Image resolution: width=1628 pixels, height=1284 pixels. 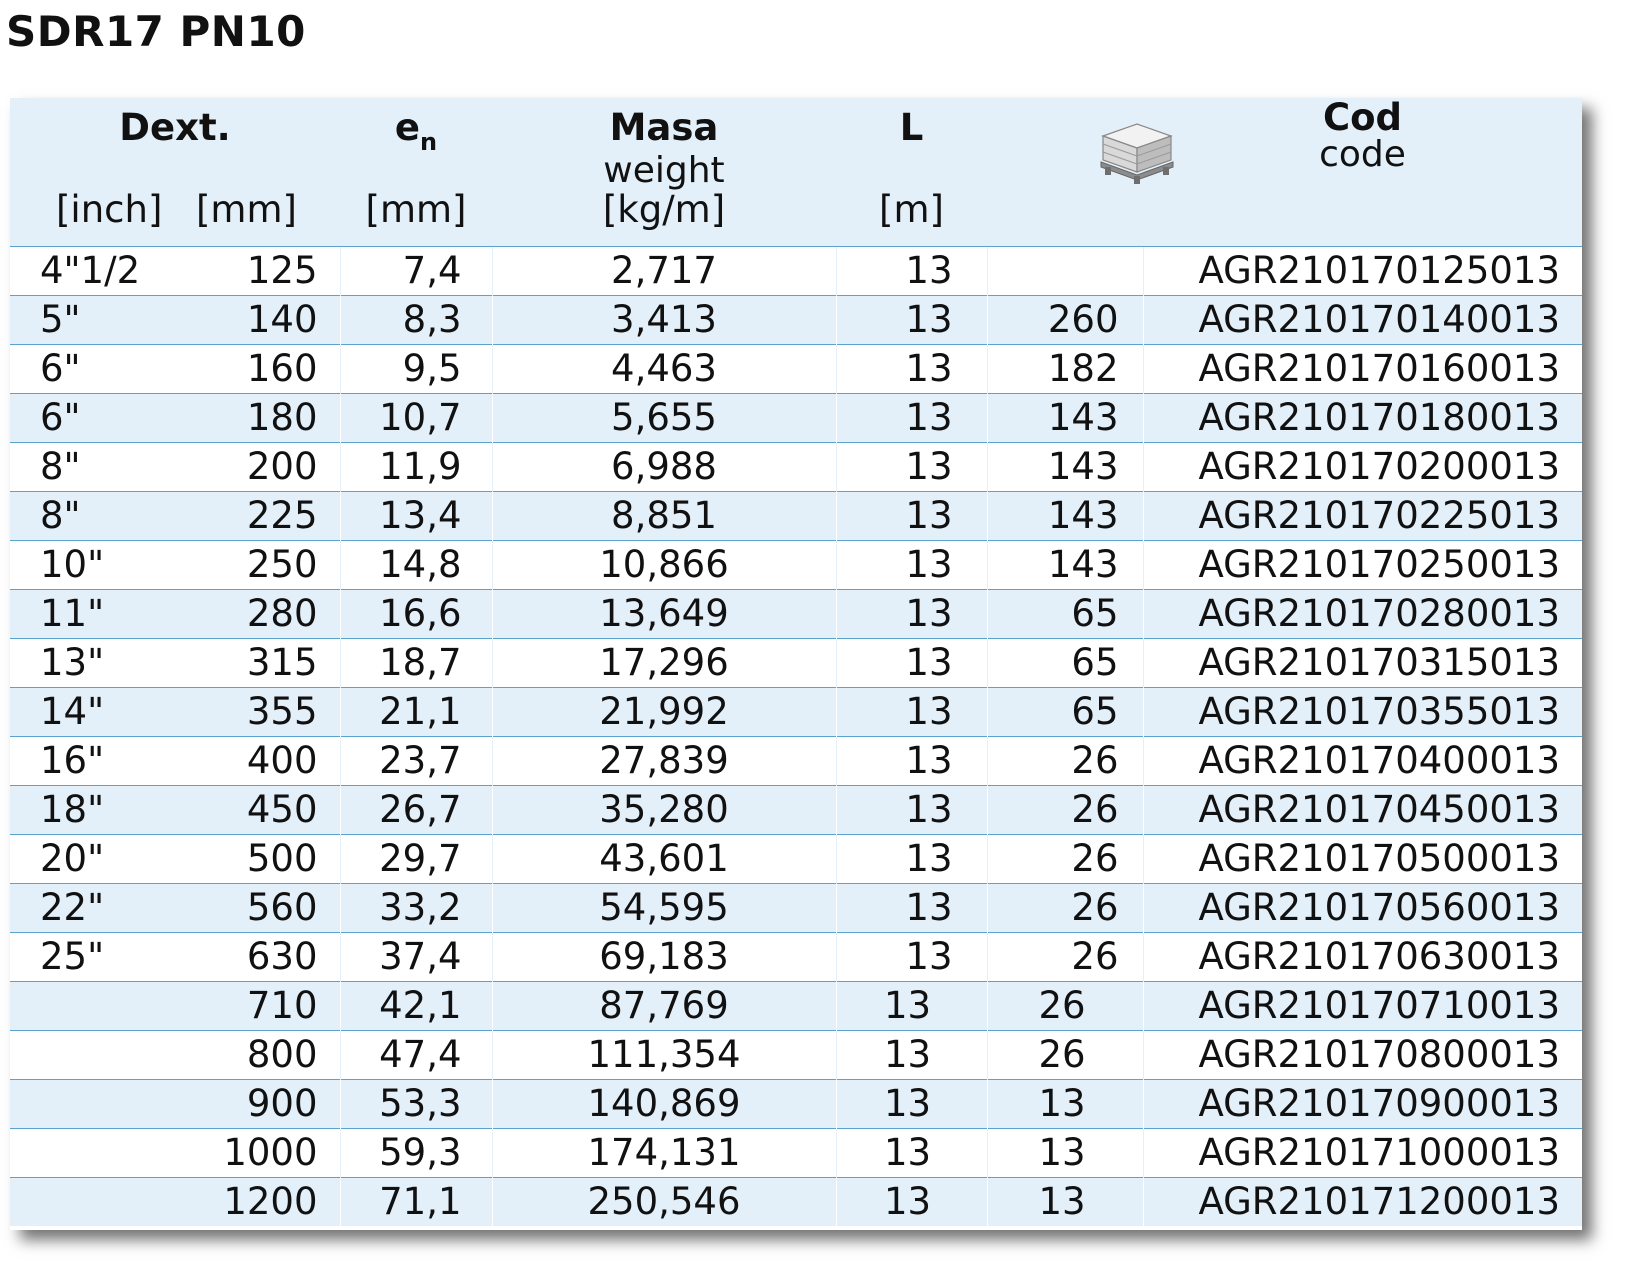 I want to click on table-row: 25" 630 37,4 69,183 13 26 AGR210170630013, so click(x=796, y=957).